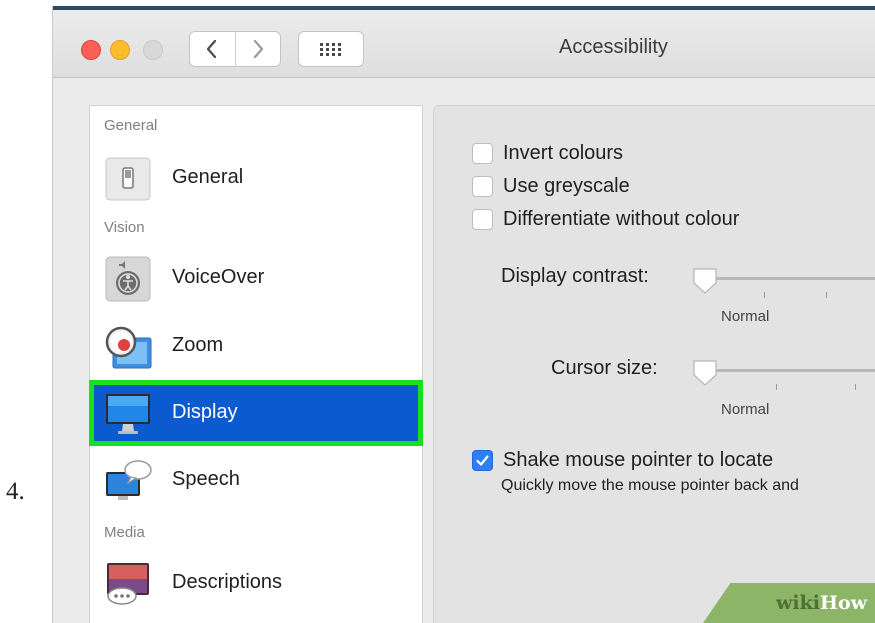 The height and width of the screenshot is (623, 875). I want to click on shake-pointer-checkbox, so click(482, 460).